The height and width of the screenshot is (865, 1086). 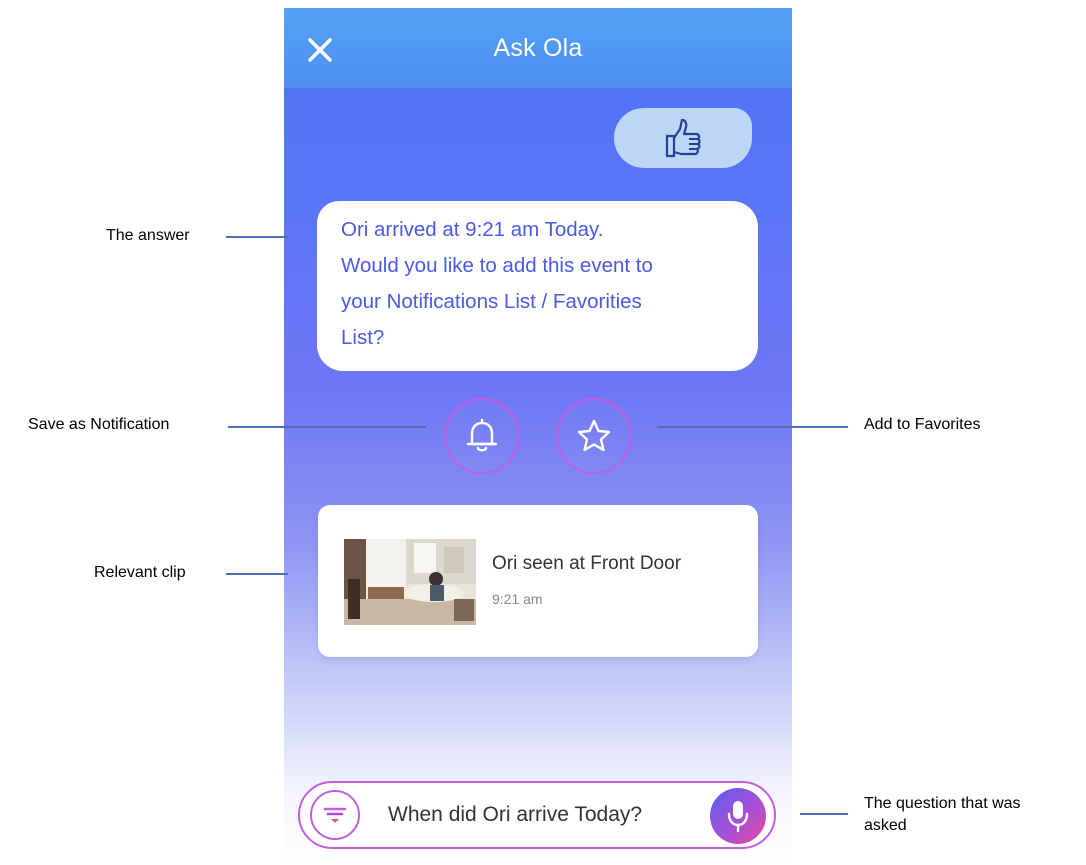 I want to click on filter-button, so click(x=335, y=815).